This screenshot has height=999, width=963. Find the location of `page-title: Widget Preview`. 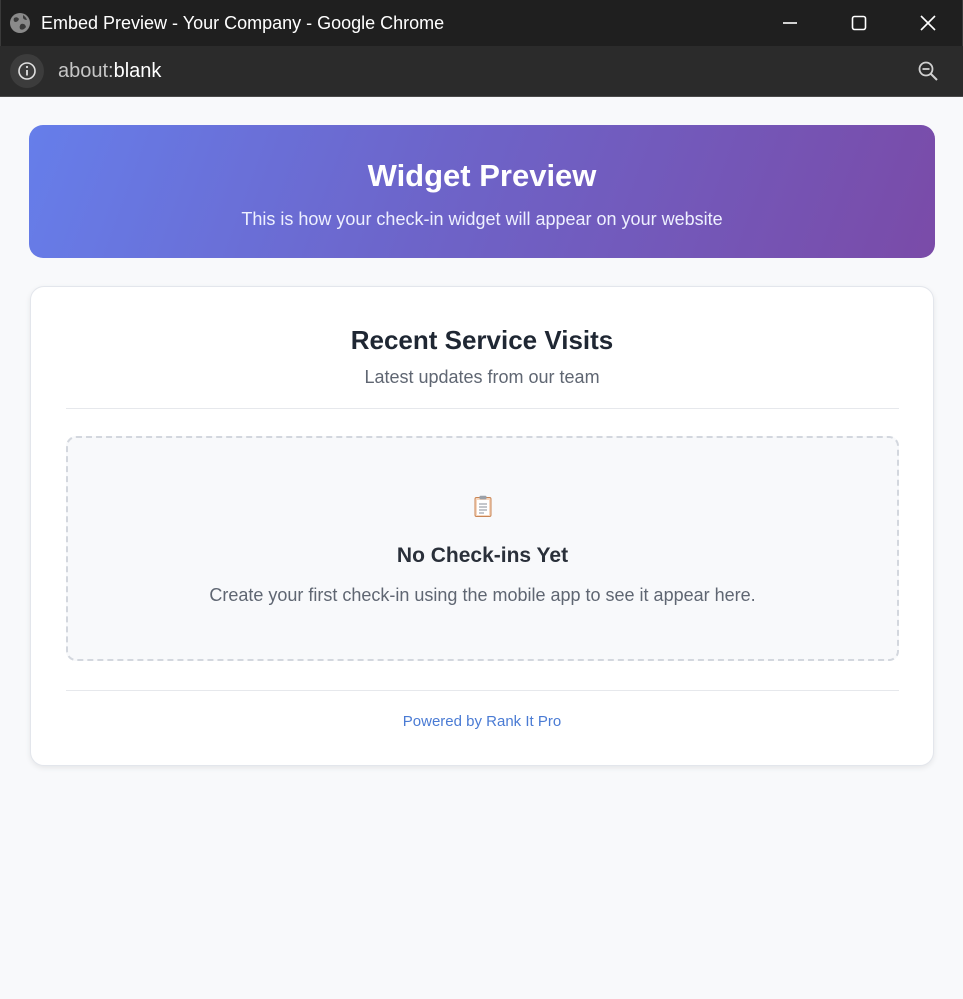

page-title: Widget Preview is located at coordinates (482, 175).